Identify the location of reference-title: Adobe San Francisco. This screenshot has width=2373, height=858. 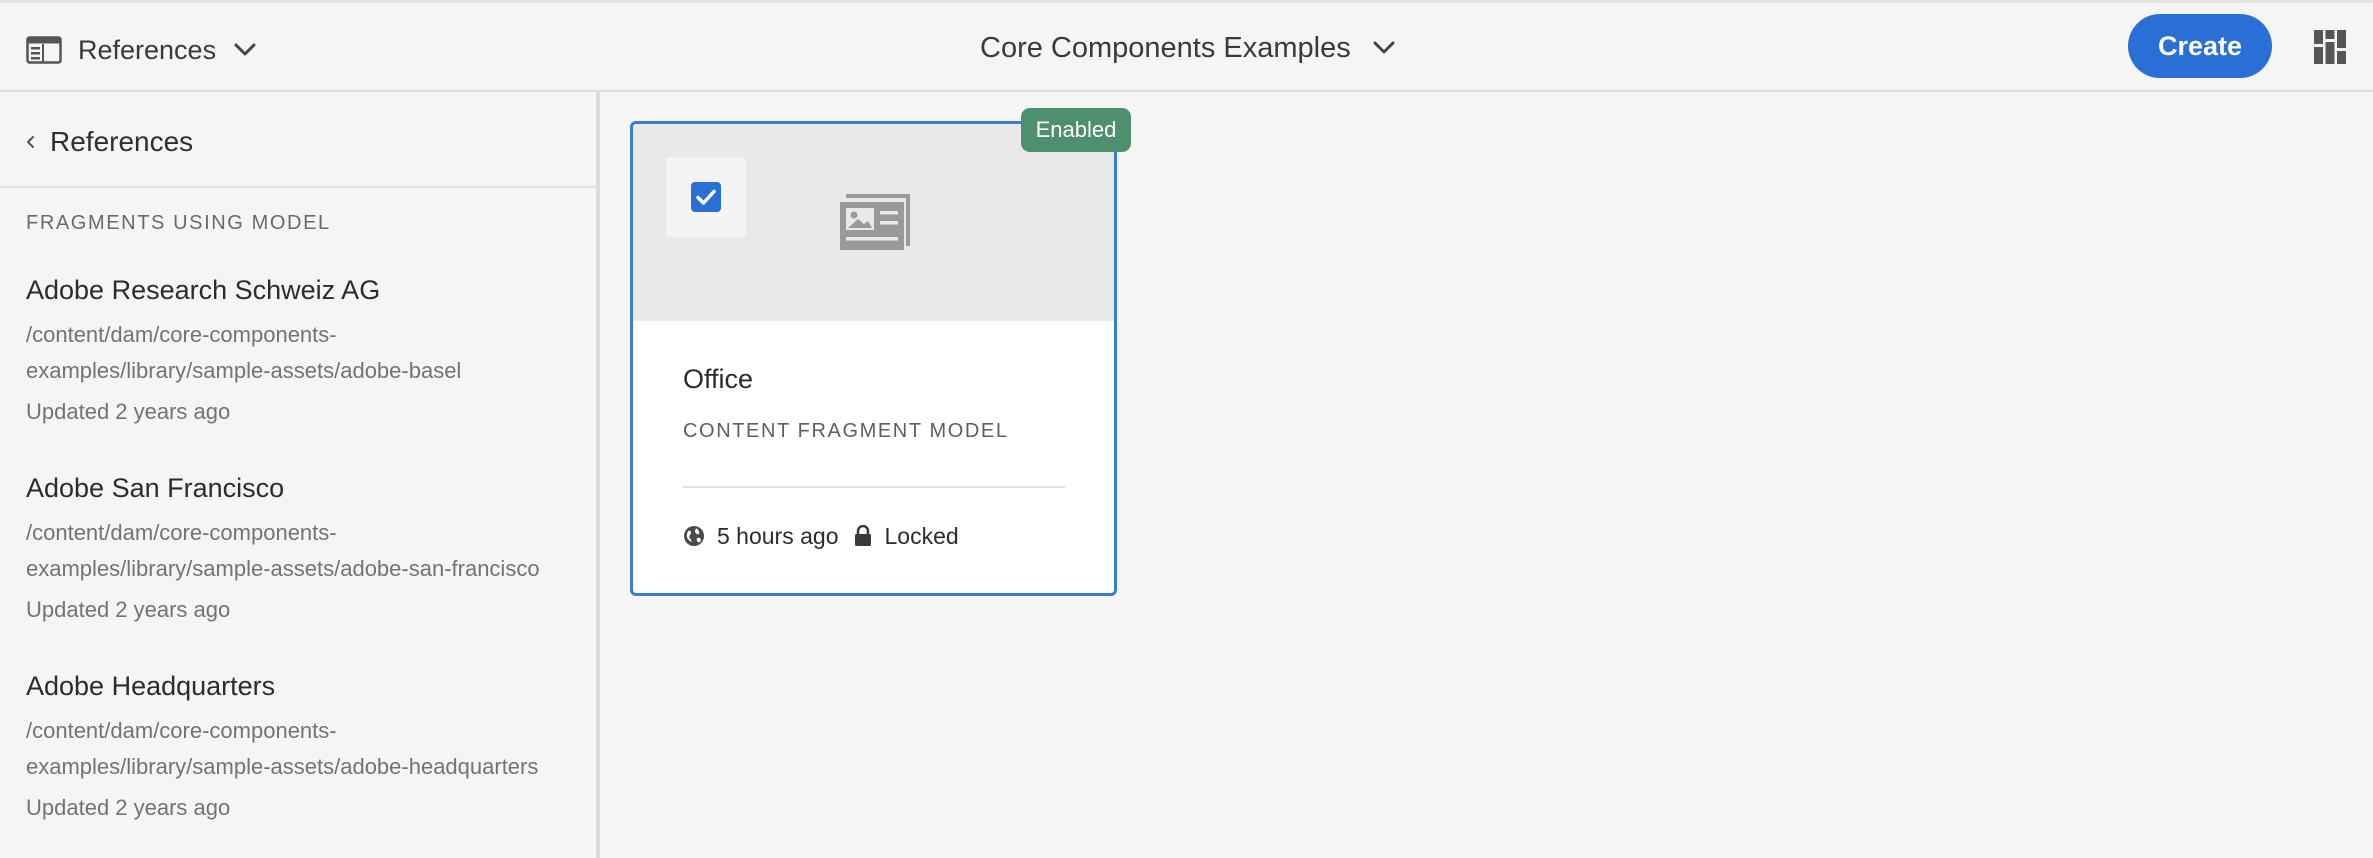
(155, 488).